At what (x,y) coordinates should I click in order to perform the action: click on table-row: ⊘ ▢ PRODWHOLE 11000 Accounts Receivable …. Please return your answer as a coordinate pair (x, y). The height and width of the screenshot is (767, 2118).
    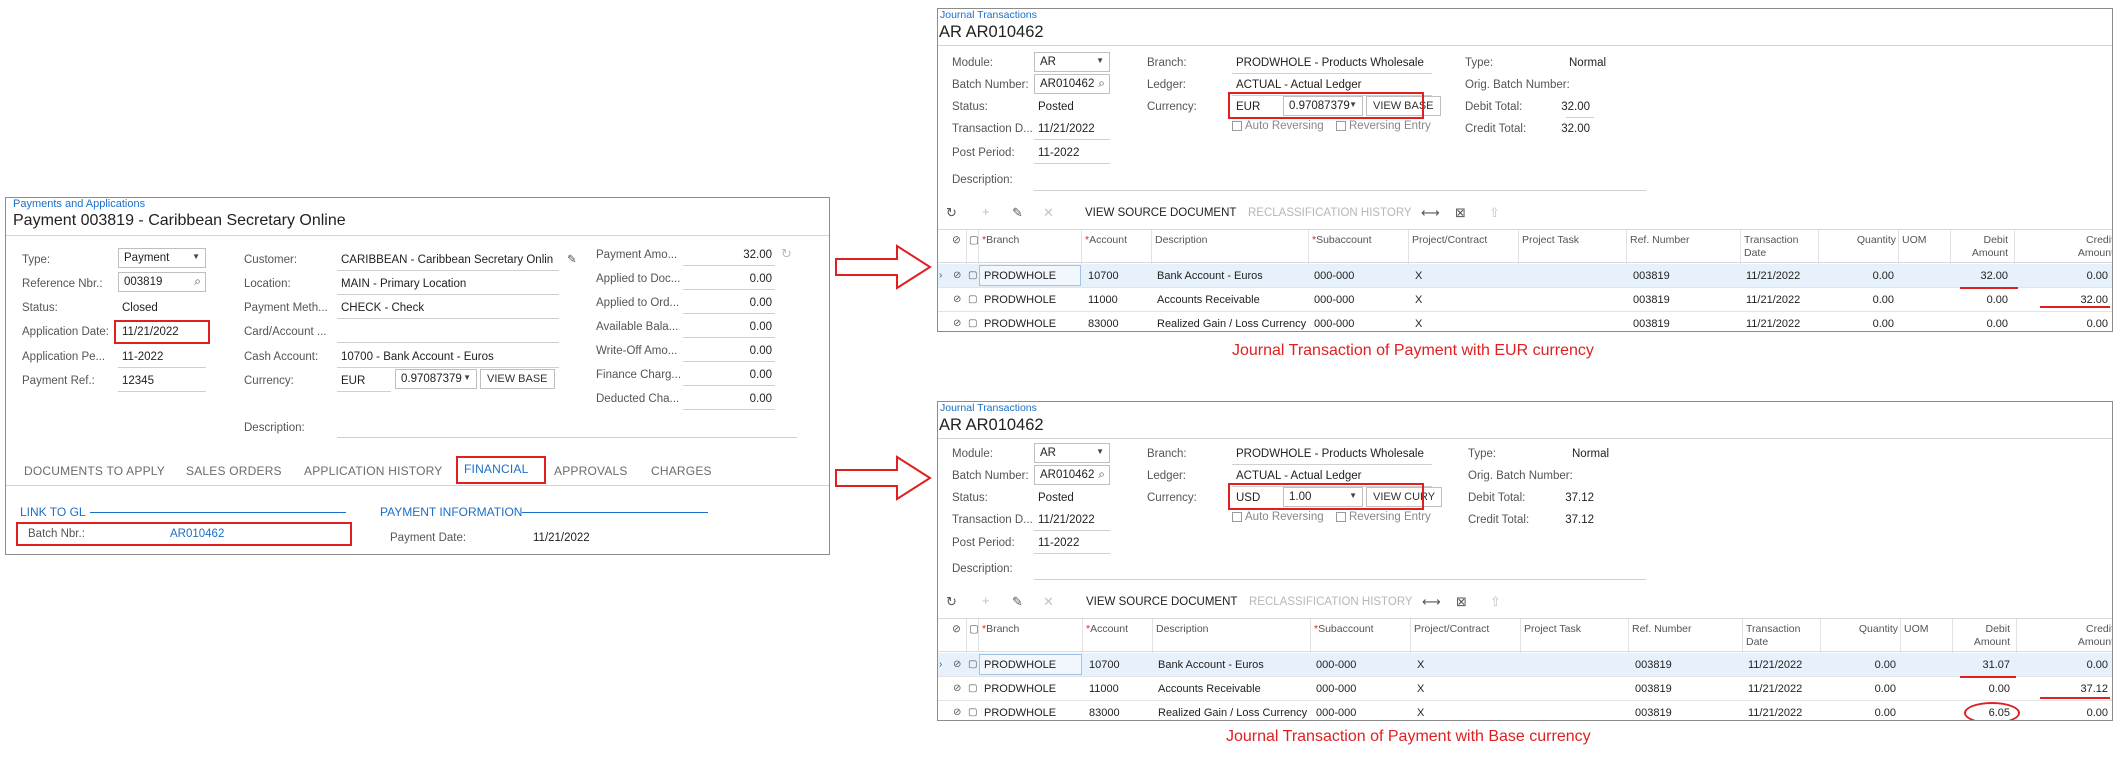
    Looking at the image, I should click on (1525, 689).